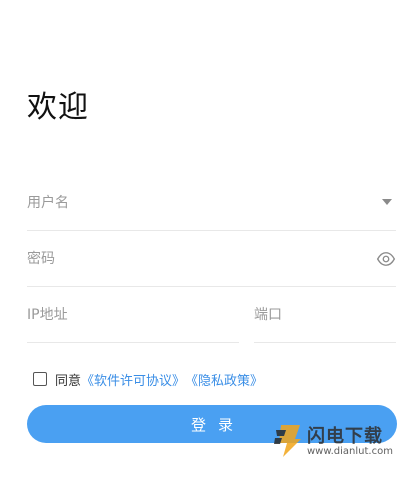 The image size is (419, 480). I want to click on privacy-policy-link: 《隐私政策》, so click(224, 379).